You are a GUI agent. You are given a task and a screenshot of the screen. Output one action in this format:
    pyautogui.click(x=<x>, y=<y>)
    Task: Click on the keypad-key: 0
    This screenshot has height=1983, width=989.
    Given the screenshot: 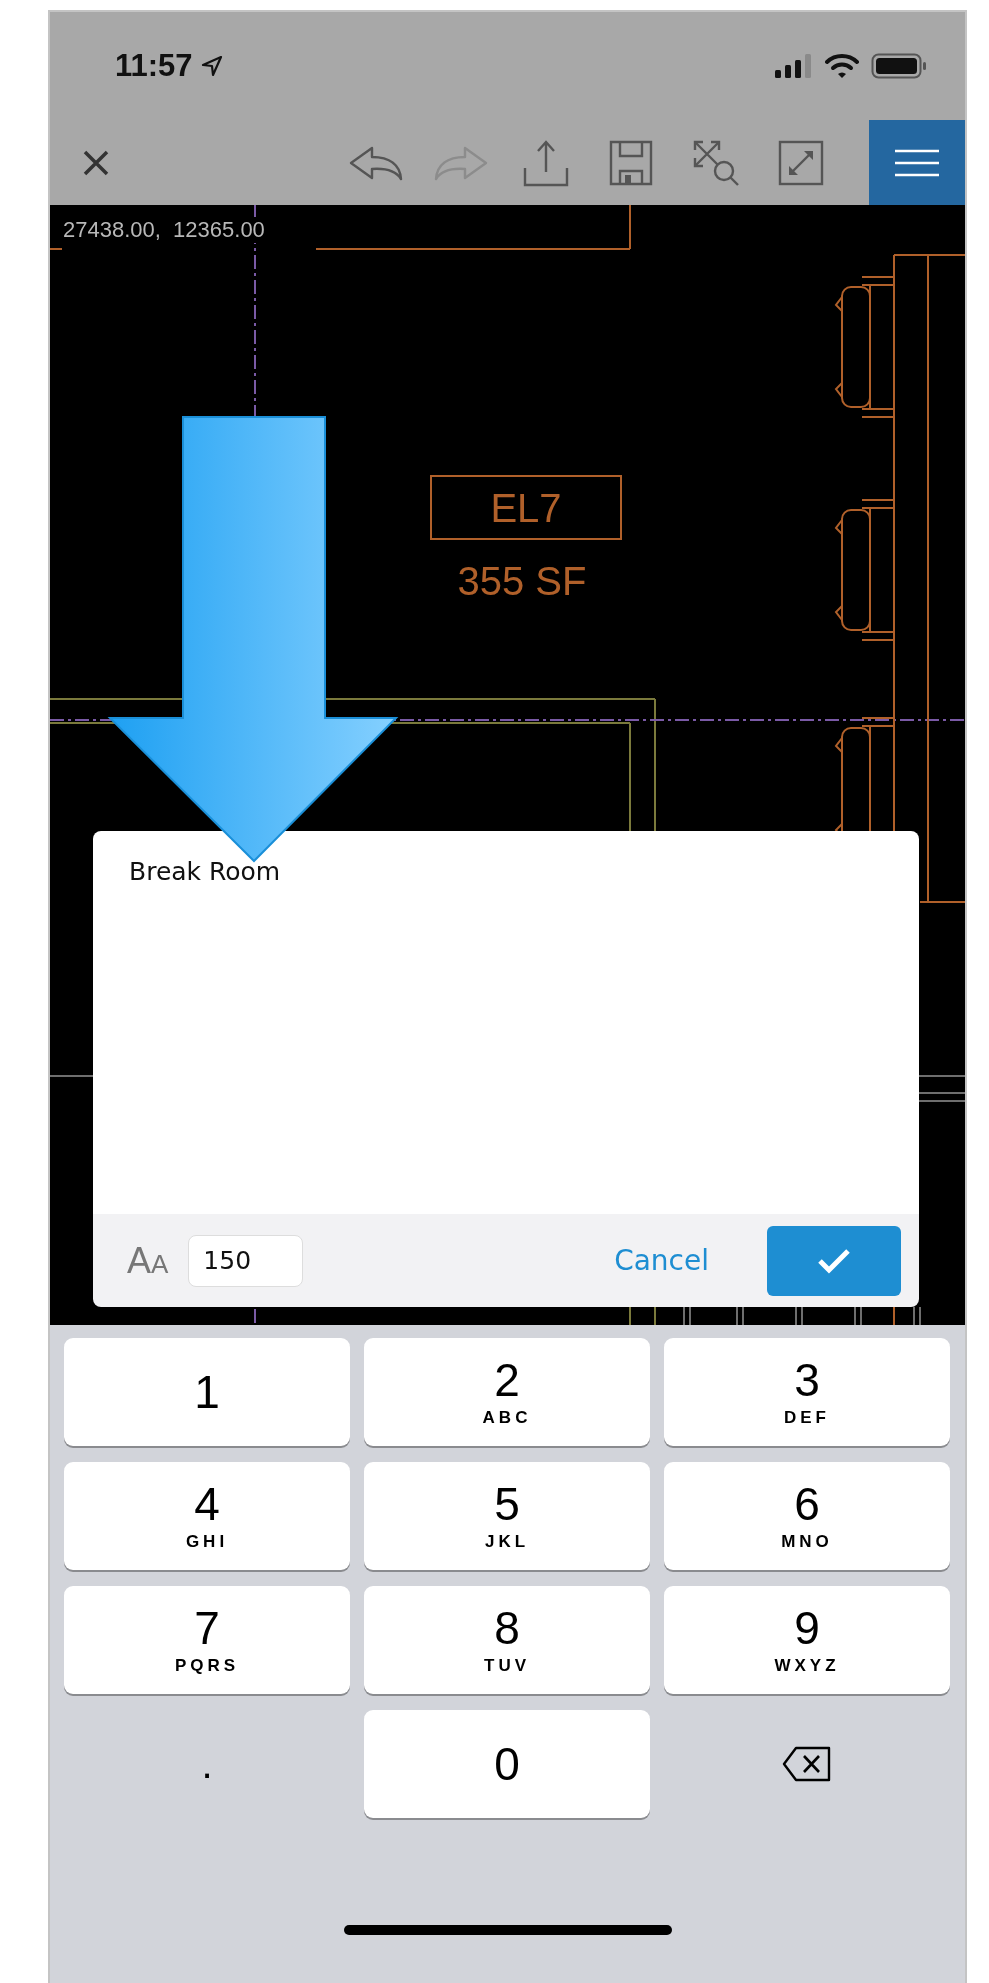 What is the action you would take?
    pyautogui.click(x=507, y=1764)
    